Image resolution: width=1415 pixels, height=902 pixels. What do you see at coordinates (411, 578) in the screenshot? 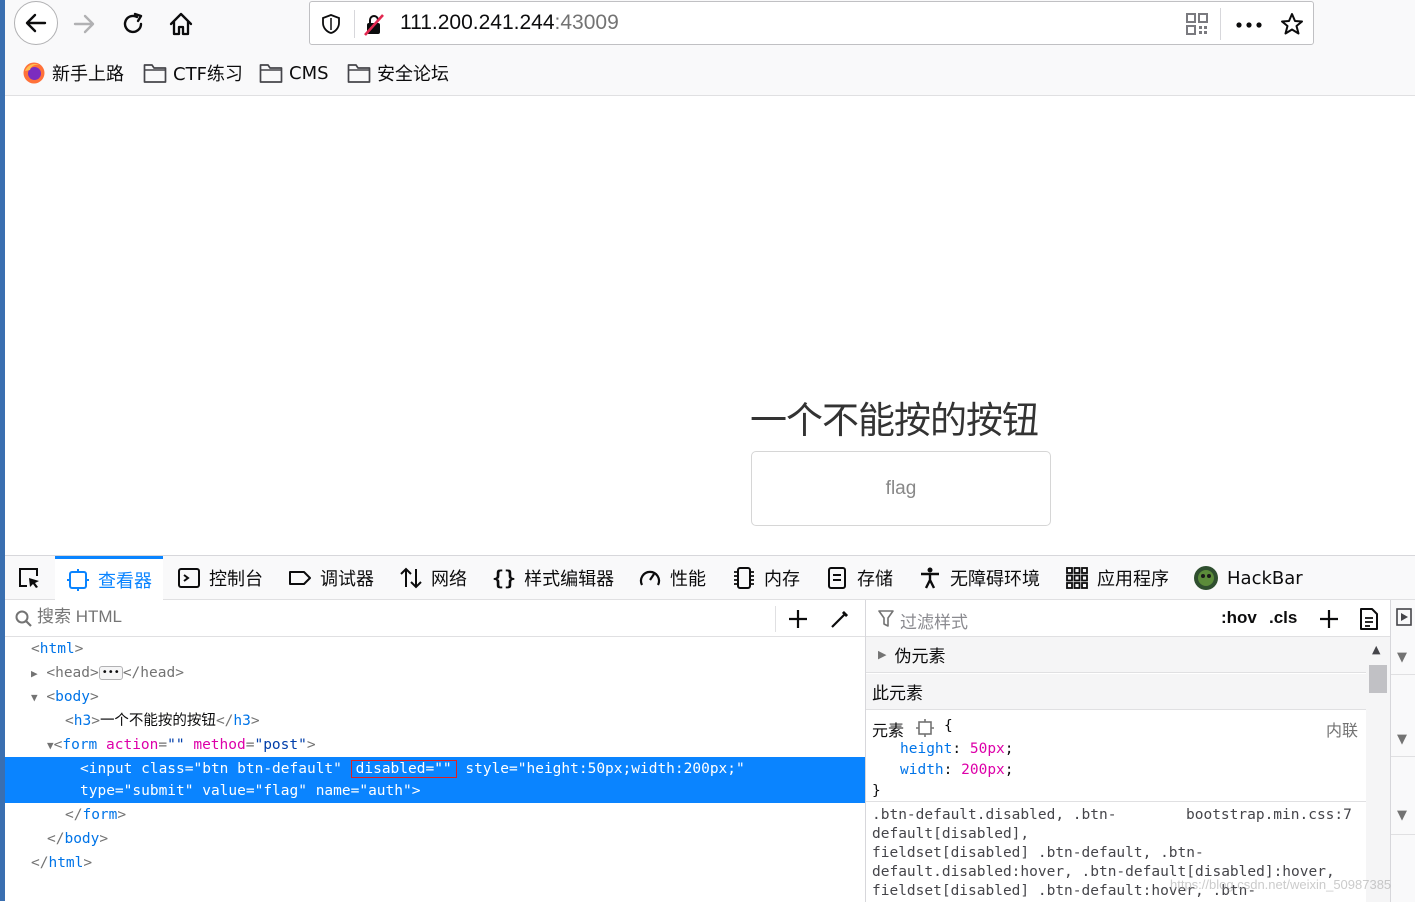
I see `network-icon` at bounding box center [411, 578].